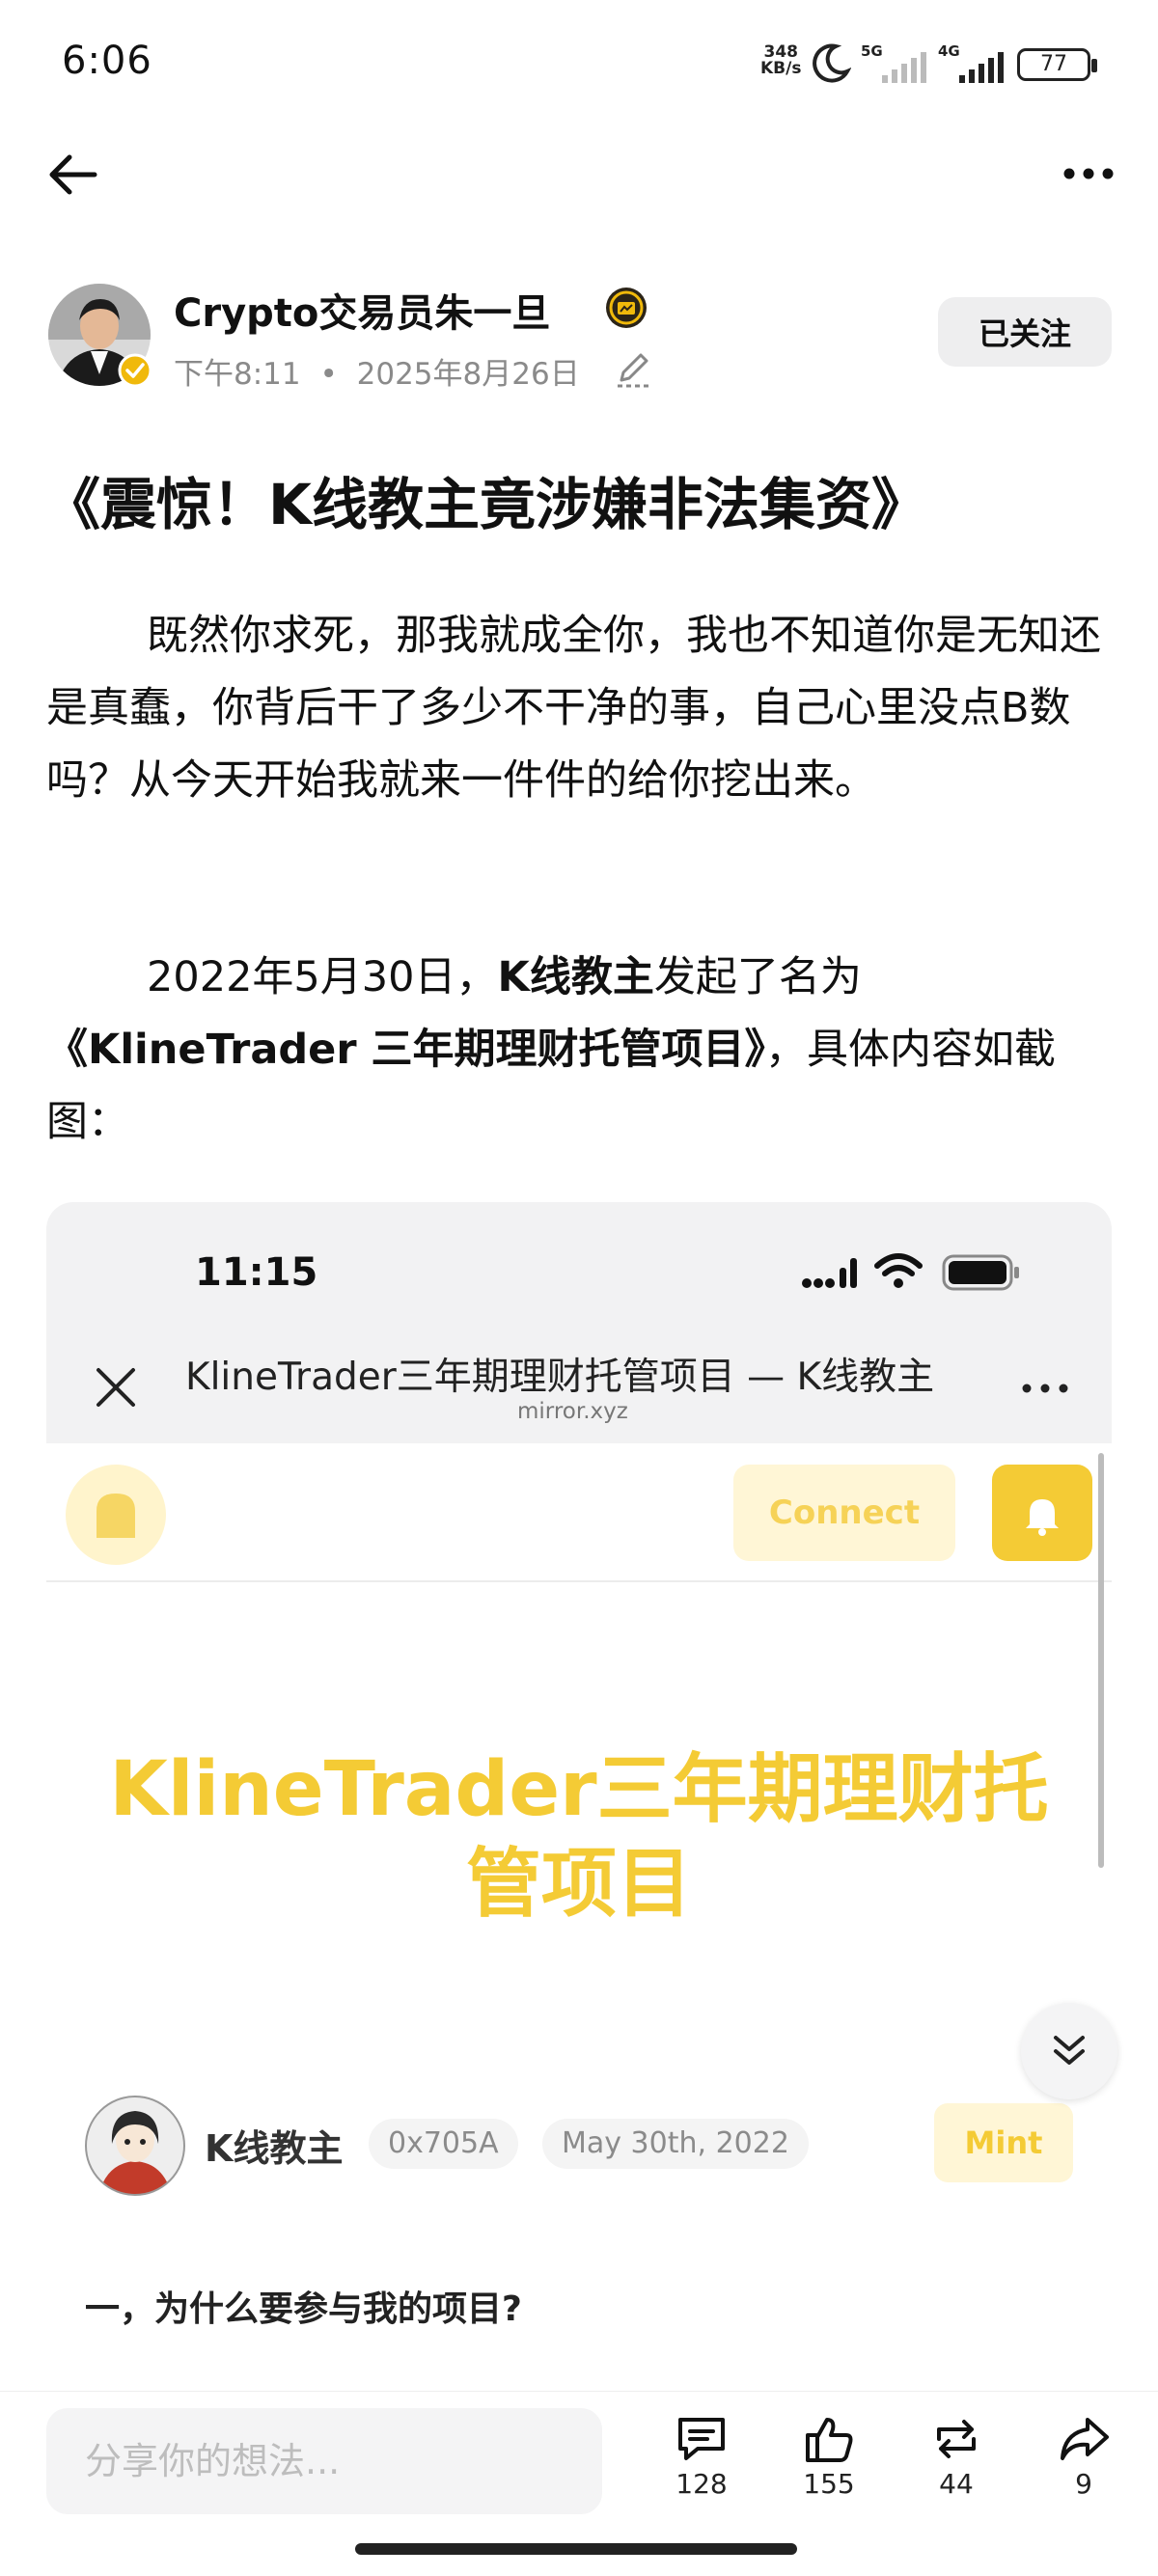  I want to click on network-speed: 348 KB/s, so click(780, 60).